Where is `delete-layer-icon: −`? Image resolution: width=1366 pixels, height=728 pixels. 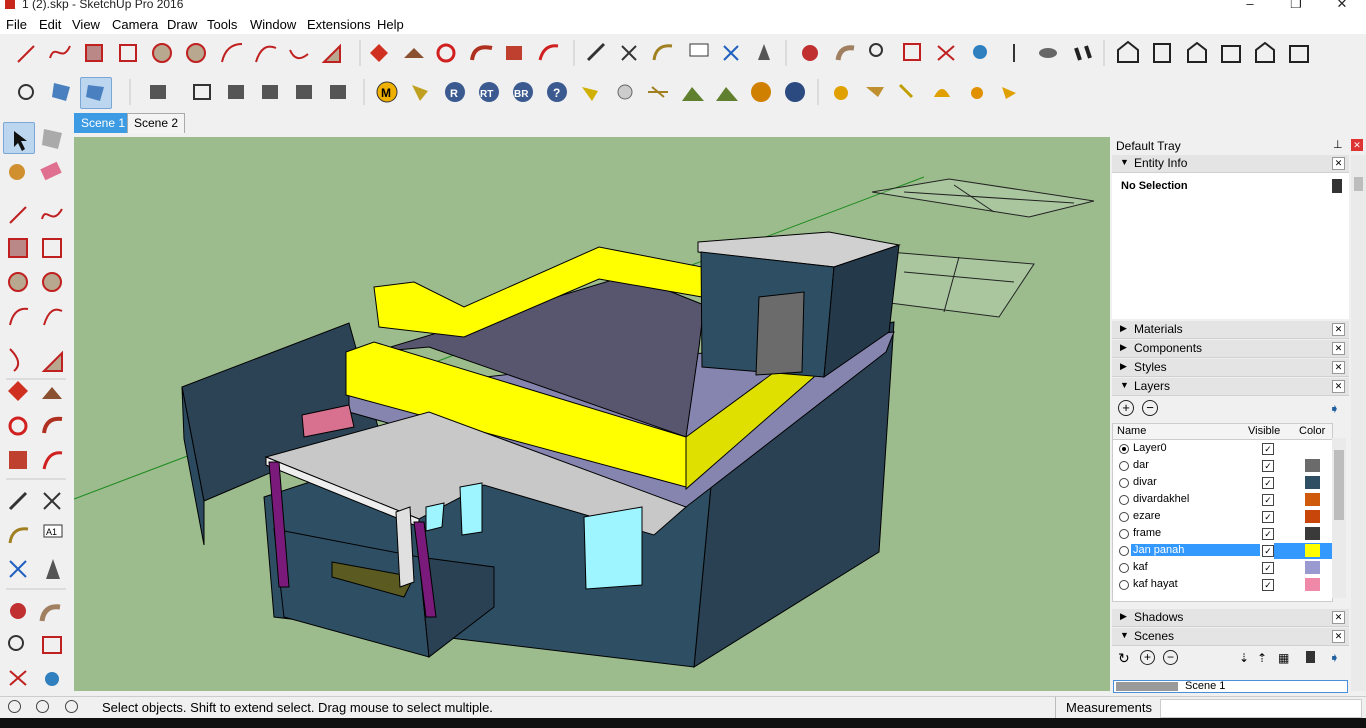 delete-layer-icon: − is located at coordinates (1150, 408).